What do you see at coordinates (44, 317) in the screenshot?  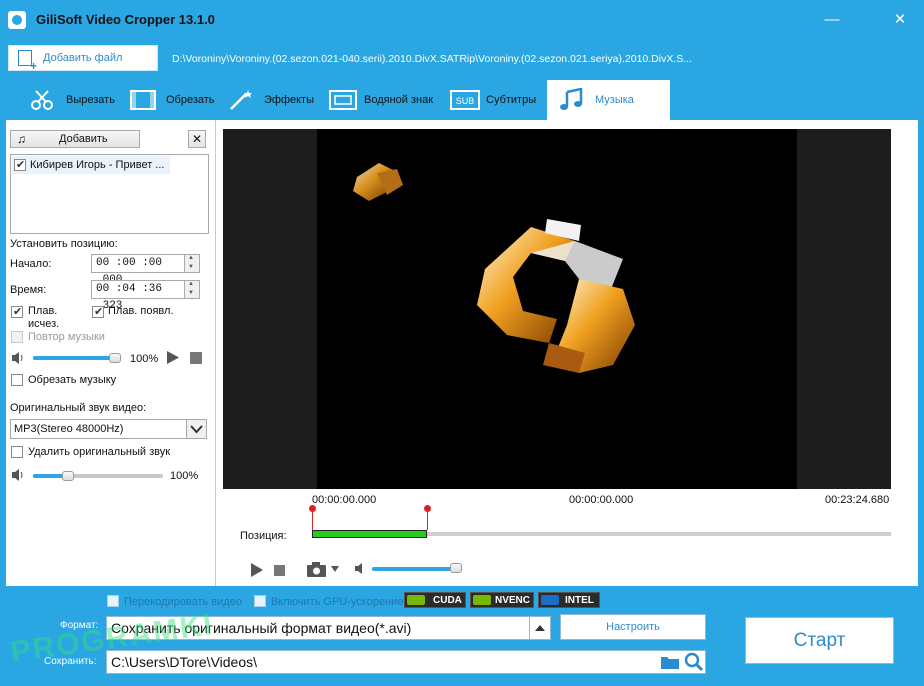 I see `fade-out-label: Плав. исчез.` at bounding box center [44, 317].